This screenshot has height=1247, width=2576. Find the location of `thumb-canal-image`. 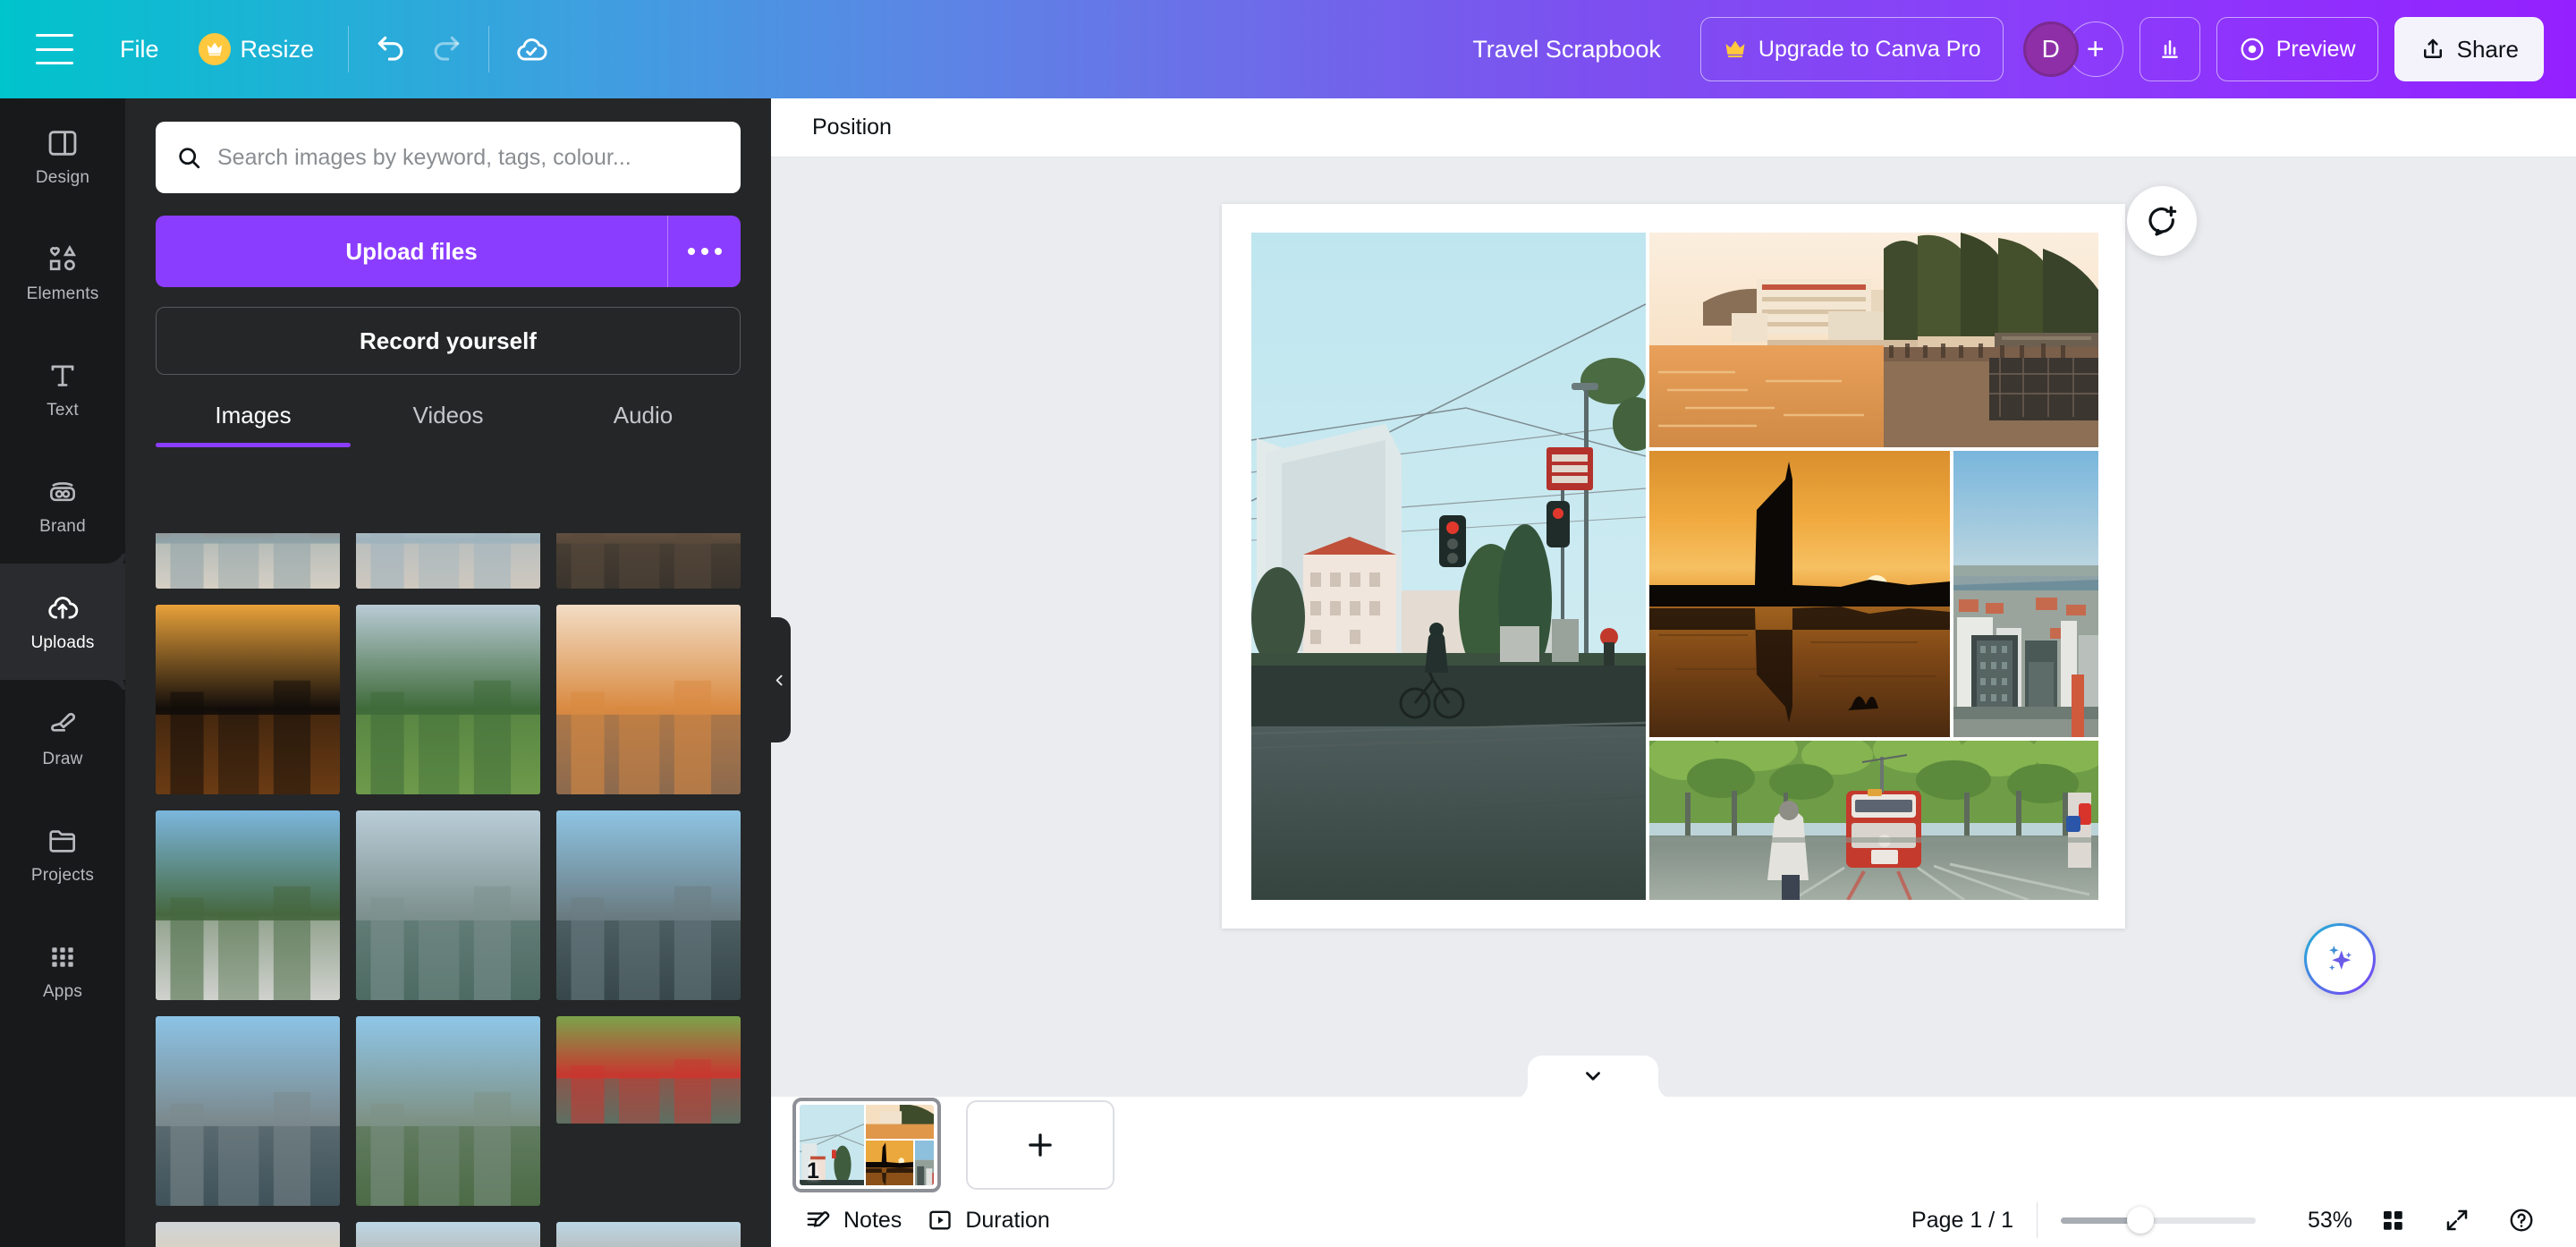

thumb-canal-image is located at coordinates (900, 1122).